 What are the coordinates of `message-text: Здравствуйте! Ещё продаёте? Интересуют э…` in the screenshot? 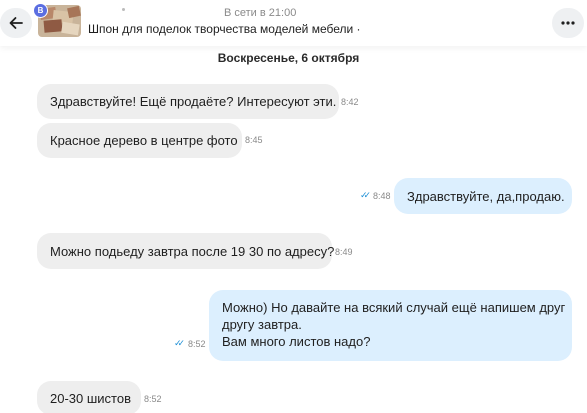 It's located at (193, 101).